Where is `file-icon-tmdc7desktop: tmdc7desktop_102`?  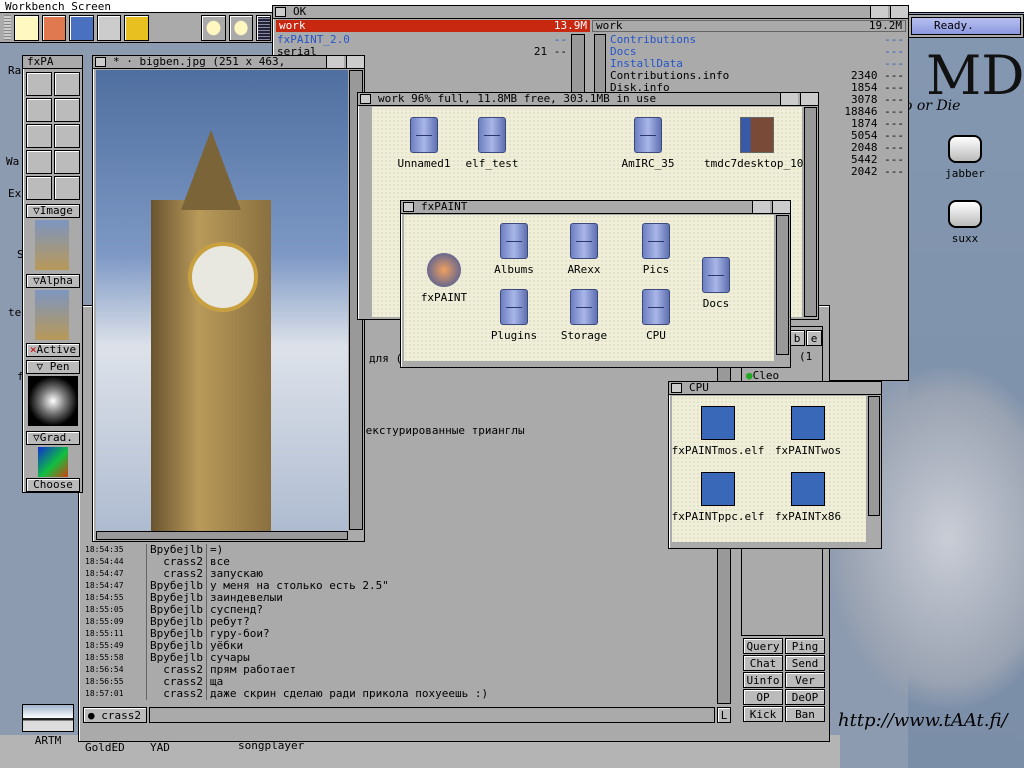
file-icon-tmdc7desktop: tmdc7desktop_102 is located at coordinates (757, 143).